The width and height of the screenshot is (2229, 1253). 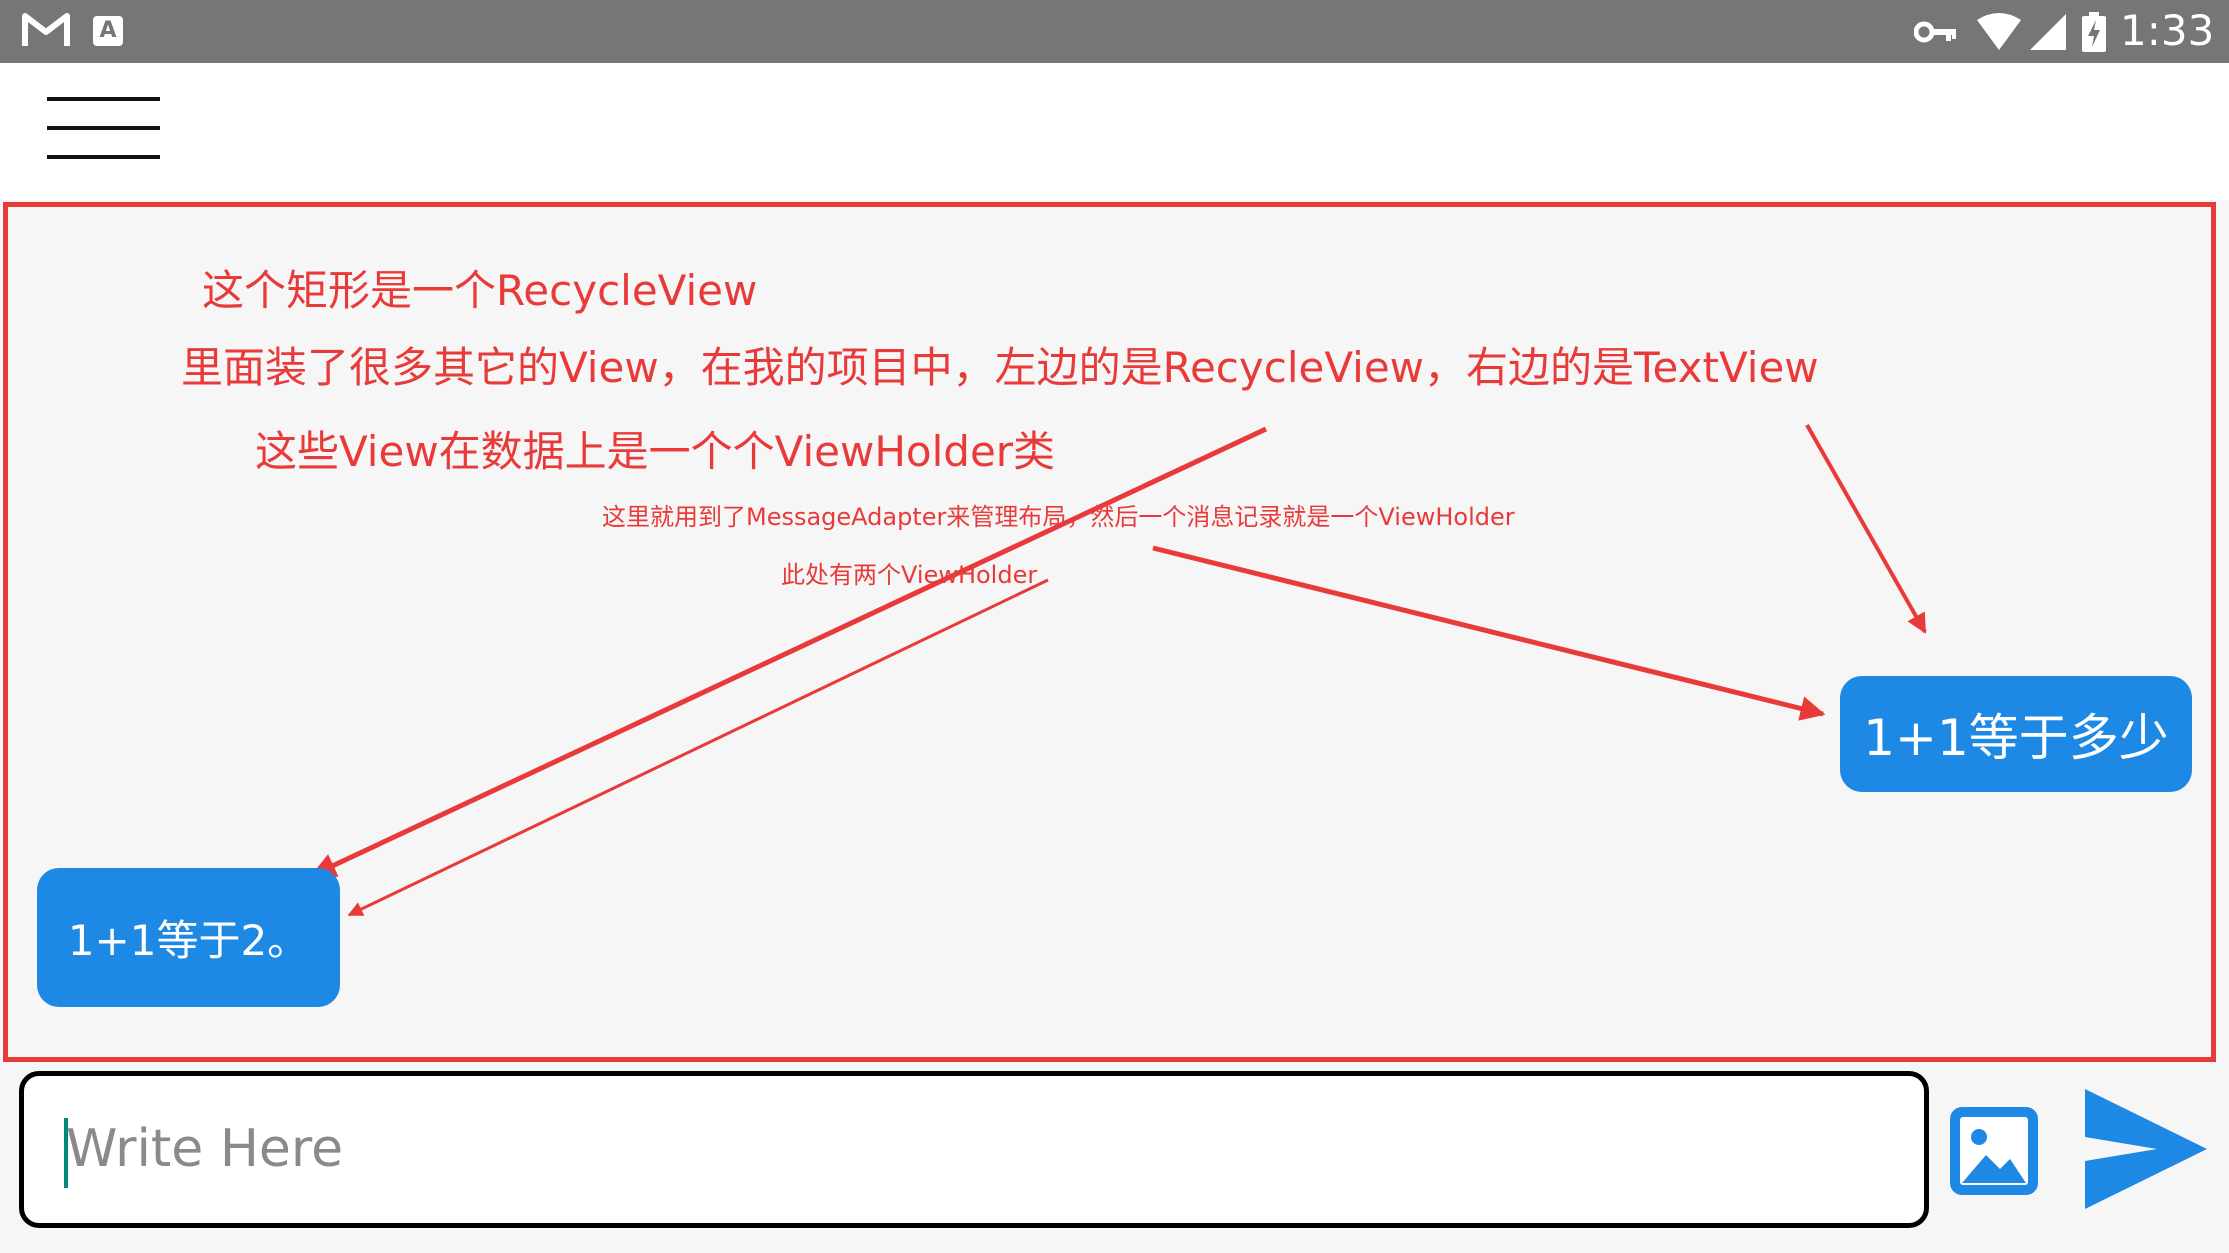 I want to click on menu-bar-top, so click(x=103, y=99).